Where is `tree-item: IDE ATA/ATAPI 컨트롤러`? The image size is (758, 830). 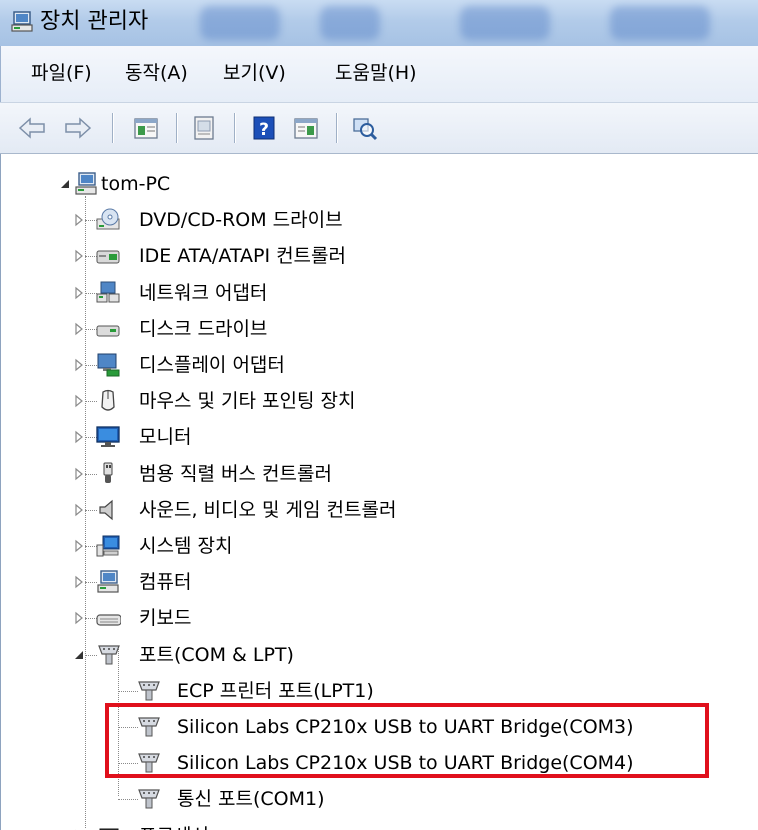 tree-item: IDE ATA/ATAPI 컨트롤러 is located at coordinates (379, 256).